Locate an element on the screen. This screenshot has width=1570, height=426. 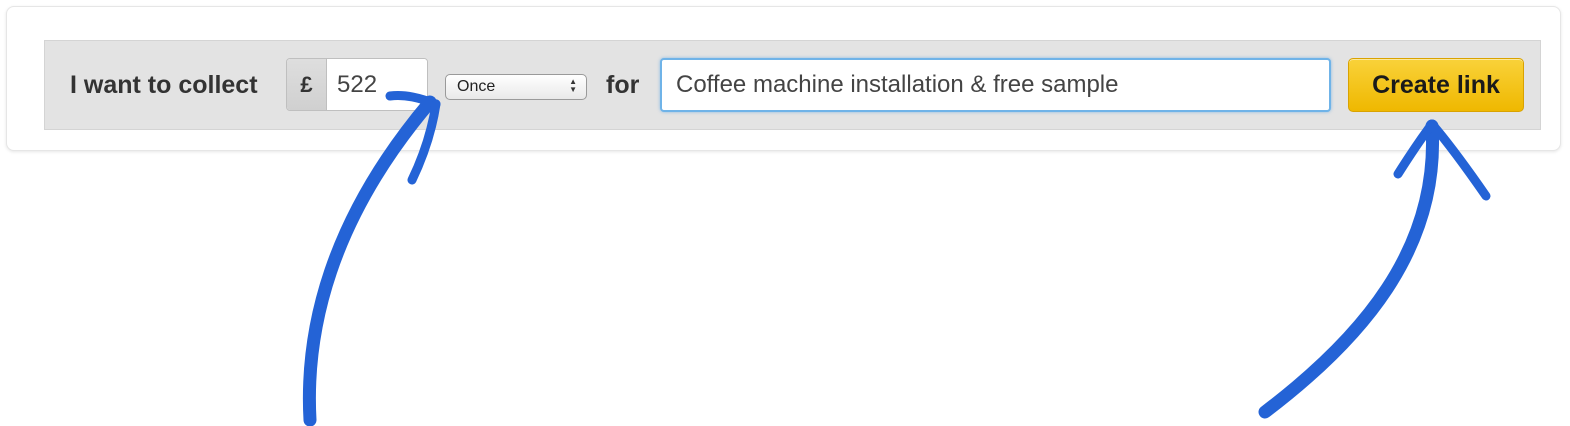
frequency-selected-value: Once is located at coordinates (476, 86).